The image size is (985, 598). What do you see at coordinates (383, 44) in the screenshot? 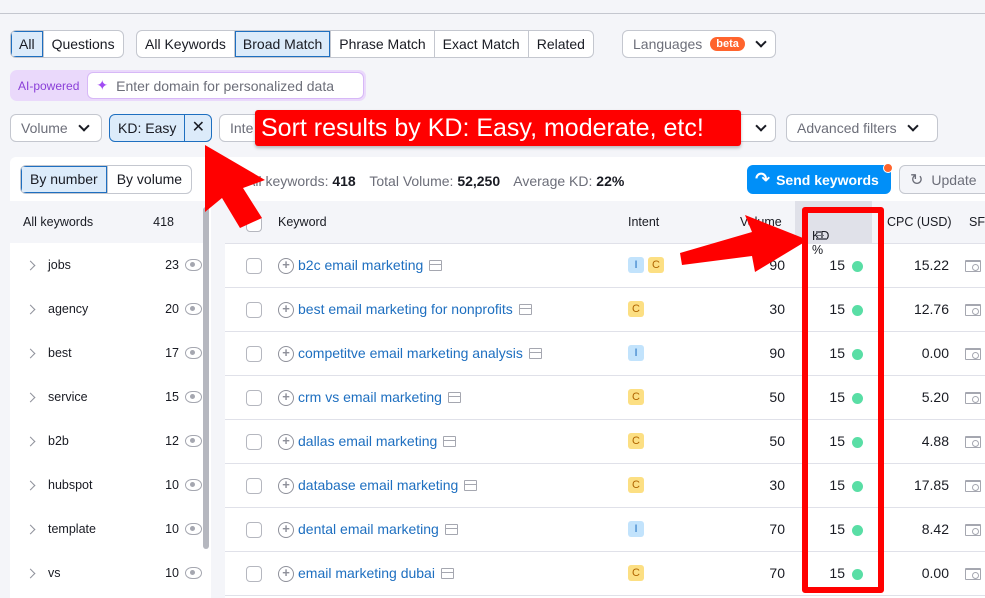
I see `tab-phrase-match: Phrase Match` at bounding box center [383, 44].